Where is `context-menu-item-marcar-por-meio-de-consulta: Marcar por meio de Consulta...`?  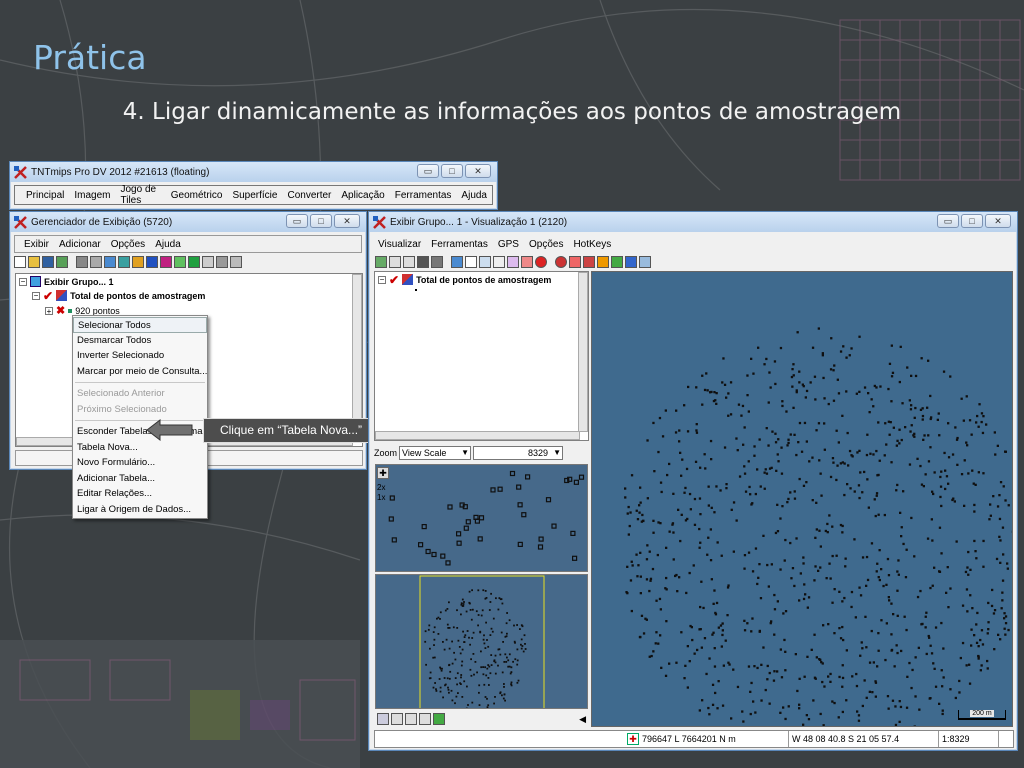
context-menu-item-marcar-por-meio-de-consulta: Marcar por meio de Consulta... is located at coordinates (140, 372).